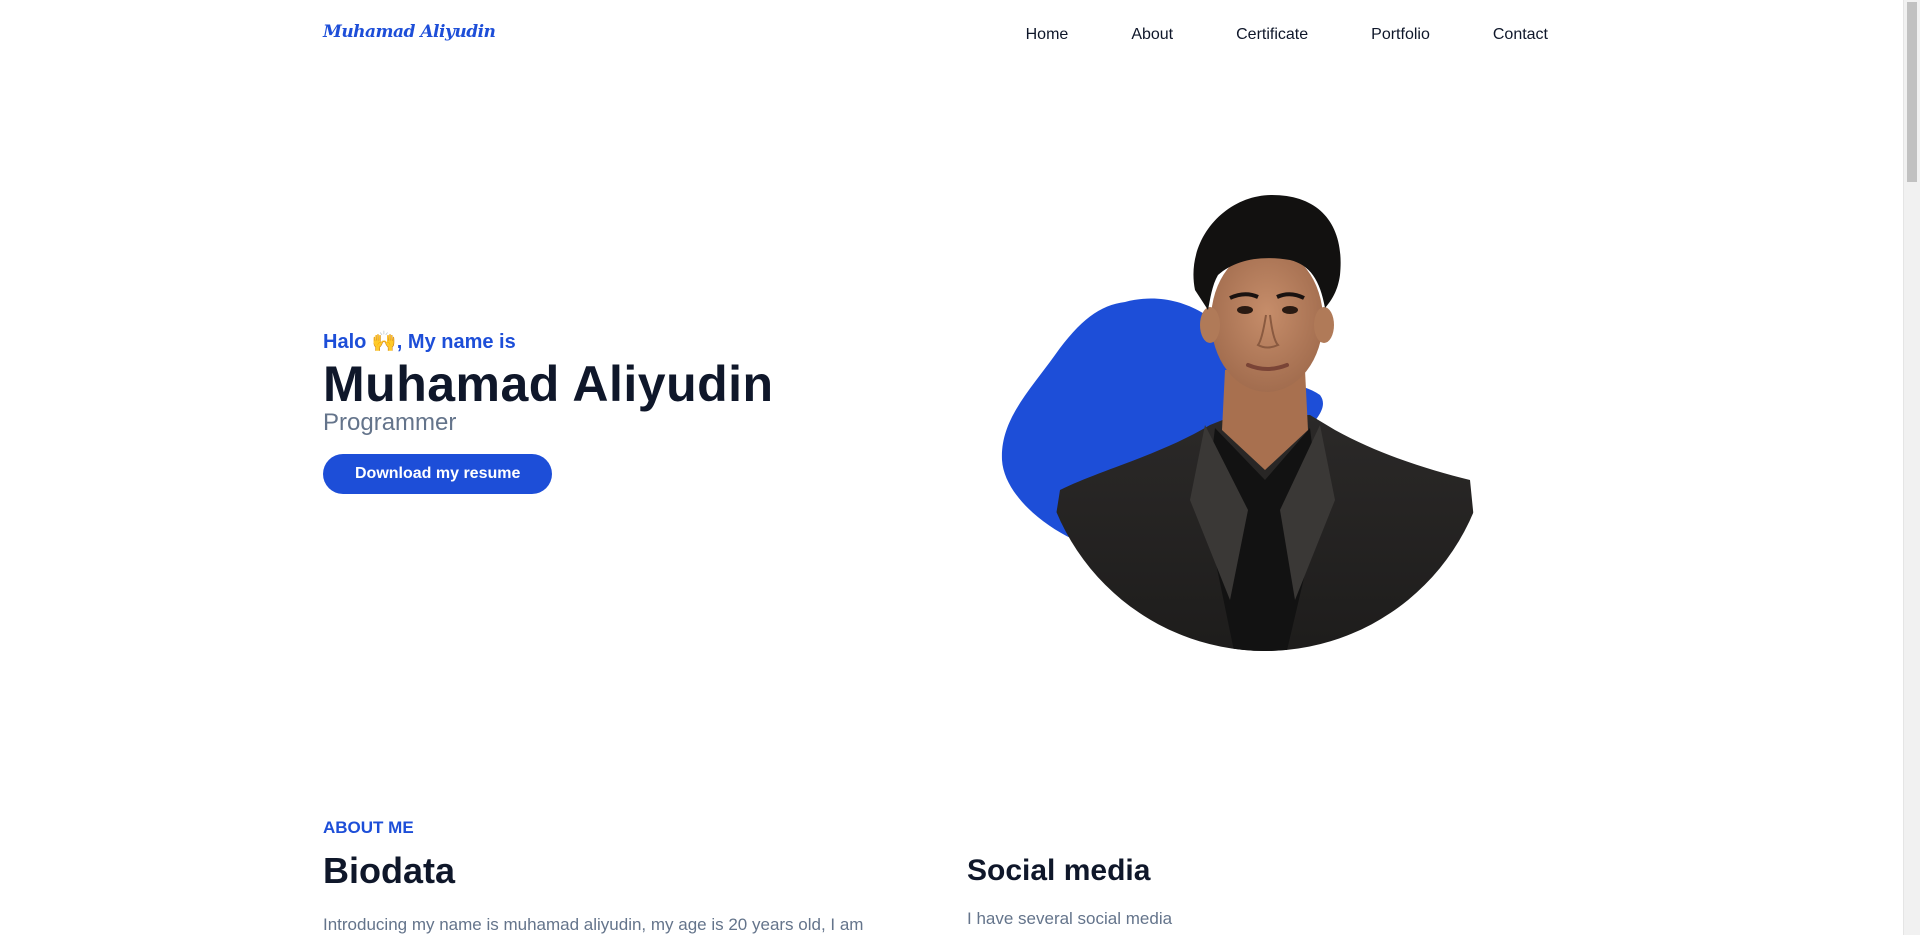 The image size is (1920, 935). What do you see at coordinates (1520, 35) in the screenshot?
I see `nav-contact: Contact` at bounding box center [1520, 35].